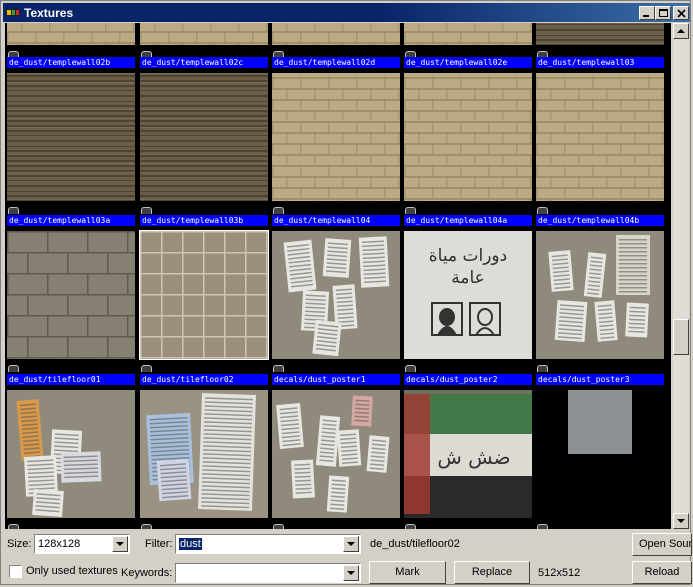 The height and width of the screenshot is (587, 693). I want to click on reload-button: Reload, so click(662, 572).